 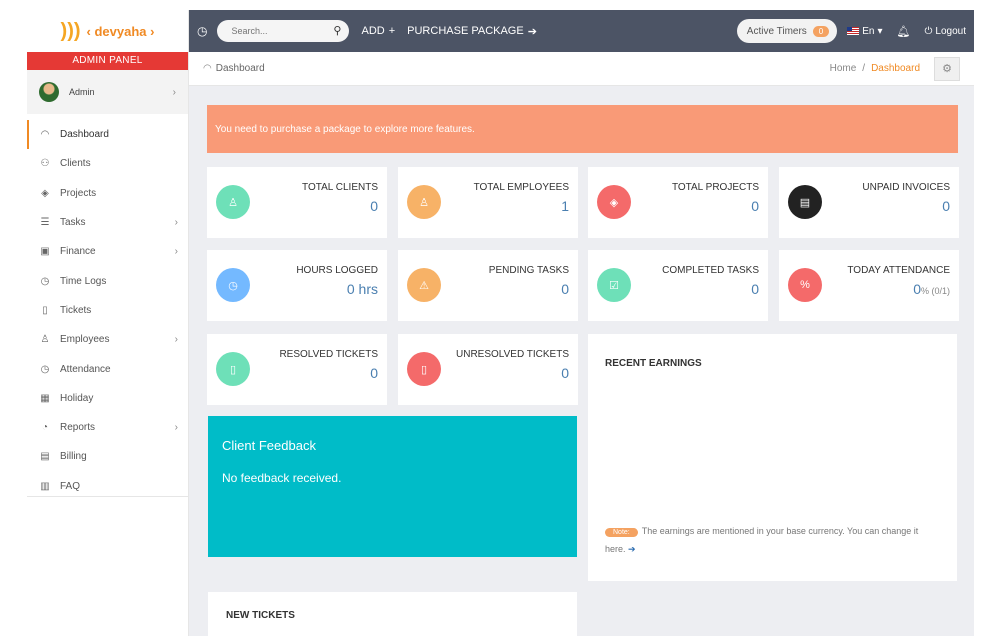 I want to click on client-feedback-panel: Client Feedback No feedback received., so click(x=392, y=486).